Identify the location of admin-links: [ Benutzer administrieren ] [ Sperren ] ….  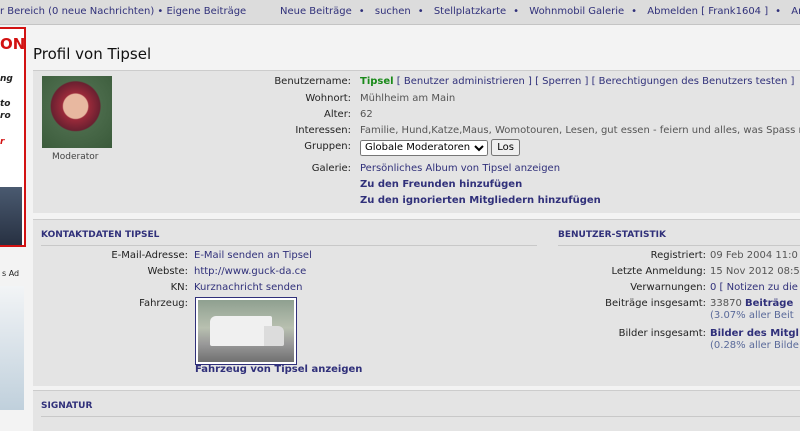
(596, 81).